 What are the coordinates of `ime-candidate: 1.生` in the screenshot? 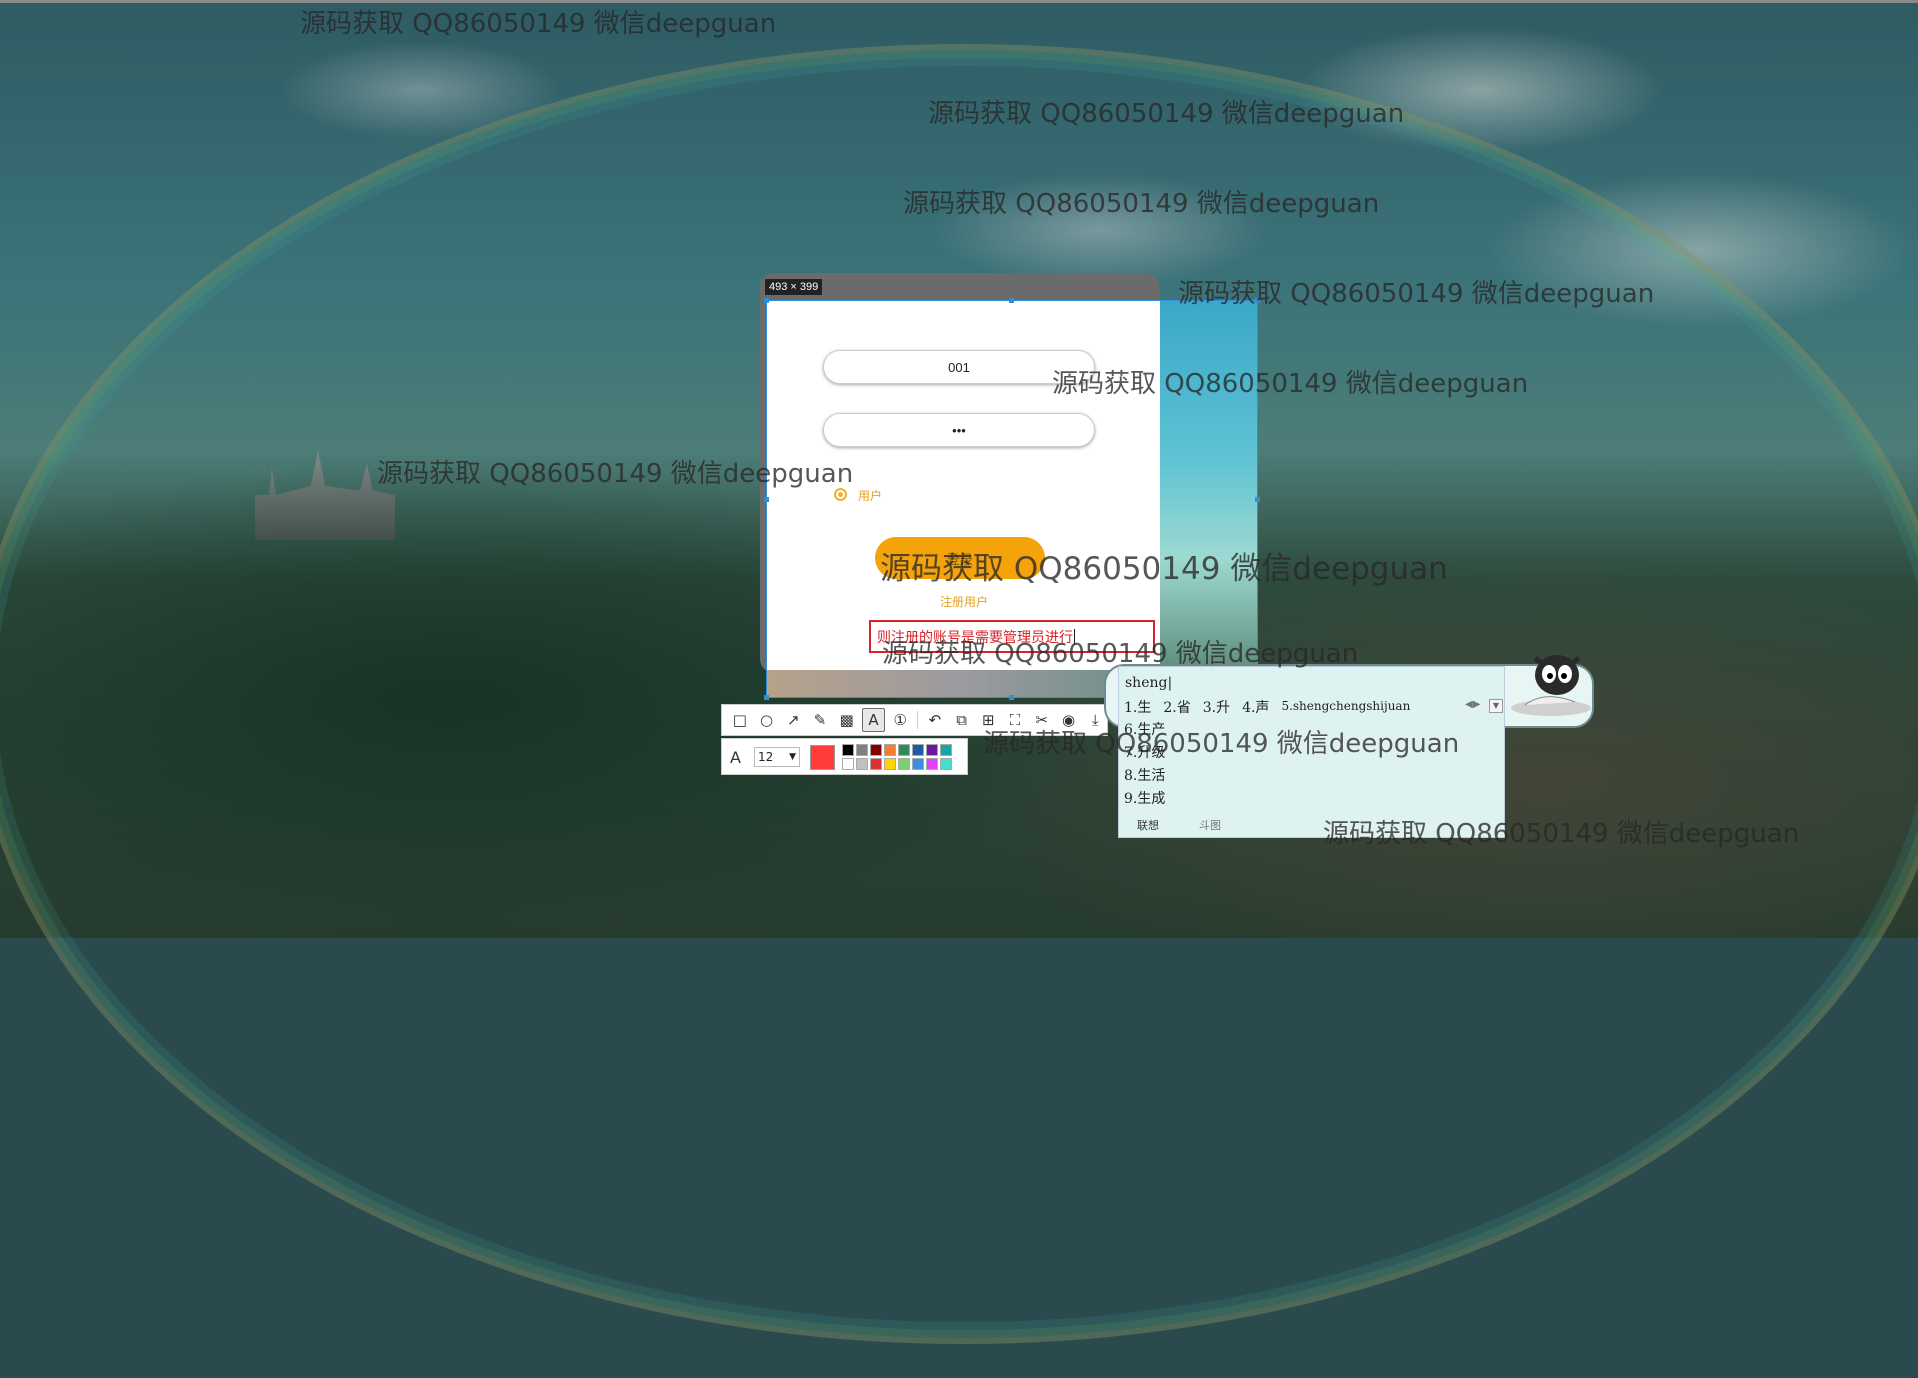 It's located at (1137, 707).